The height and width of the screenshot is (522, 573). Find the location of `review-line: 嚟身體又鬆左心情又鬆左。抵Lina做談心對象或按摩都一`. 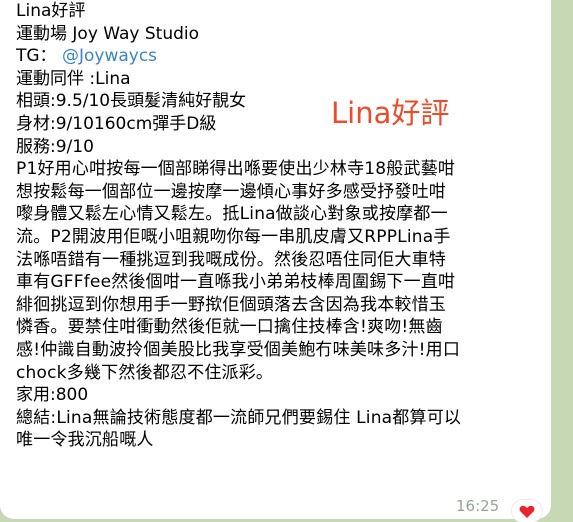

review-line: 嚟身體又鬆左心情又鬆左。抵Lina做談心對象或按摩都一 is located at coordinates (232, 214).